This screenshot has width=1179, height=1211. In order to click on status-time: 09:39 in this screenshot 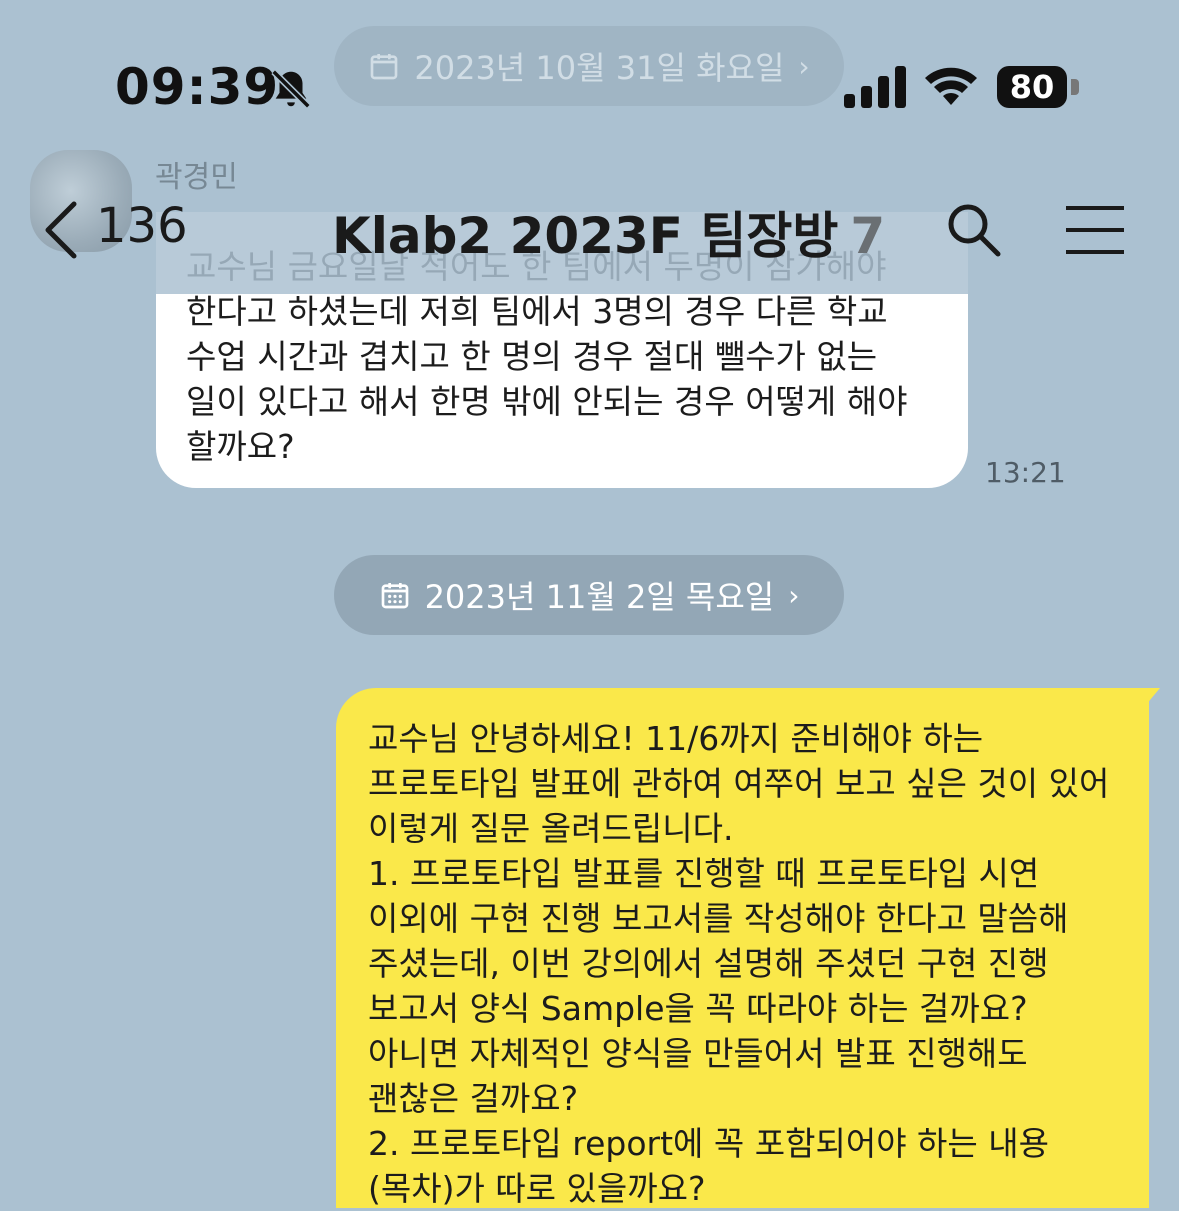, I will do `click(197, 87)`.